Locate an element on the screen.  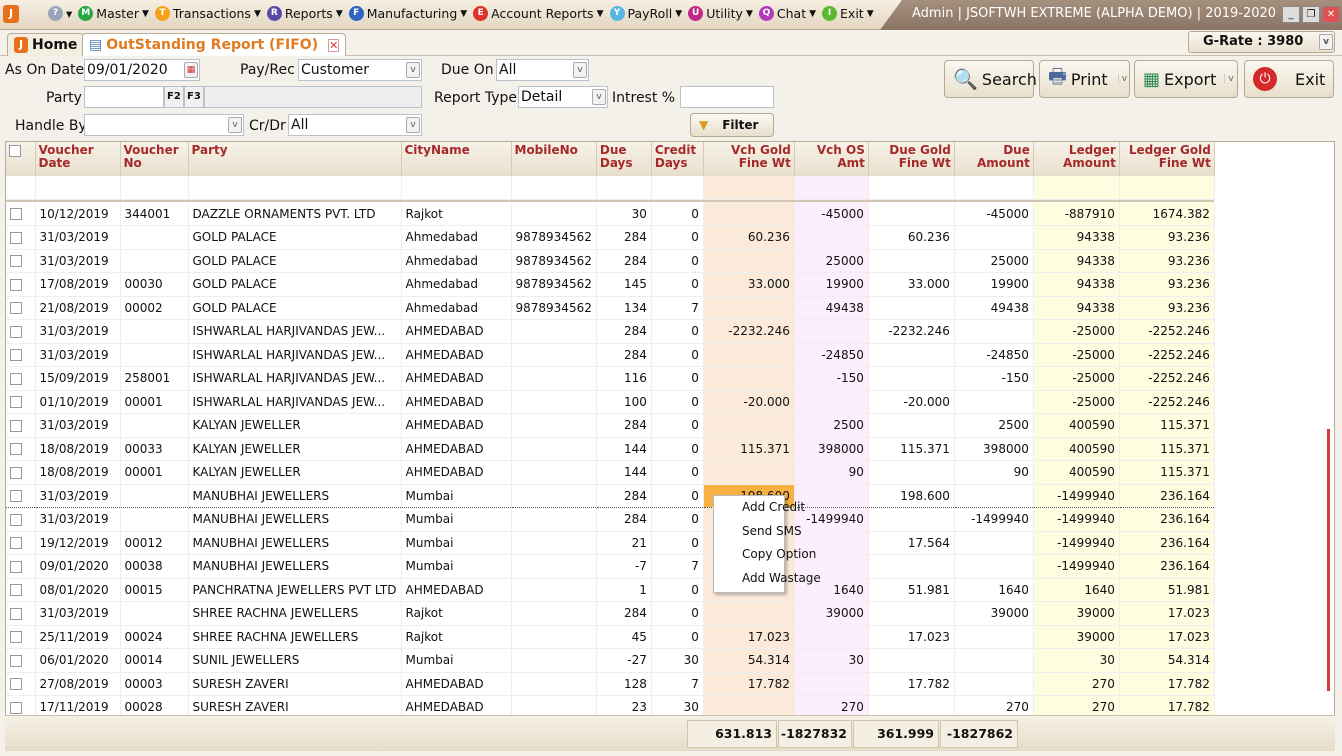
report-type-select: Detail v is located at coordinates (563, 97).